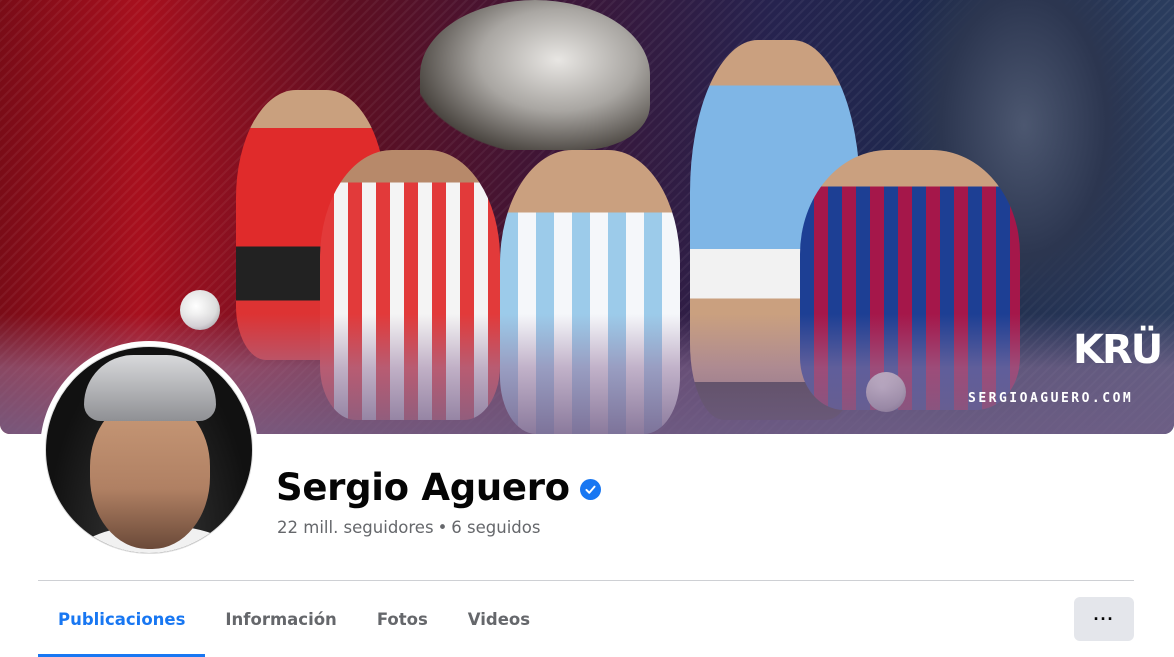 This screenshot has width=1174, height=657. I want to click on following-link: 6 seguidos, so click(495, 527).